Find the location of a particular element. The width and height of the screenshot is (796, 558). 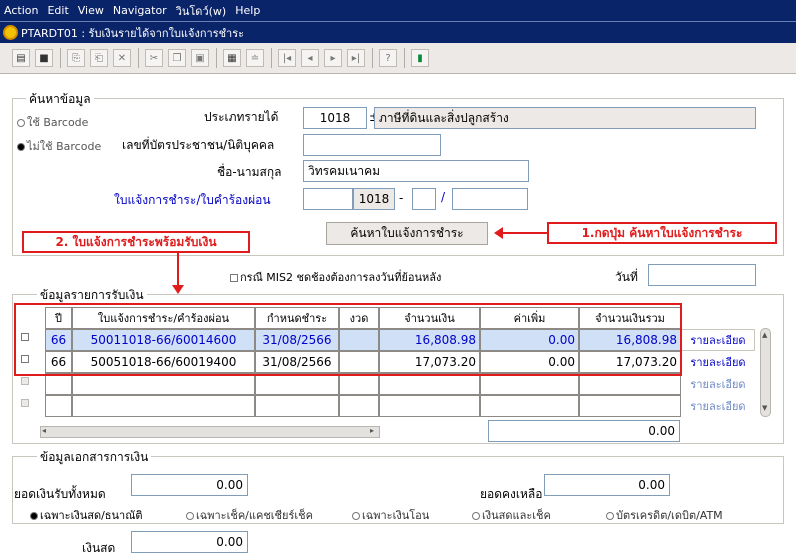

step2-arrow is located at coordinates (178, 269).